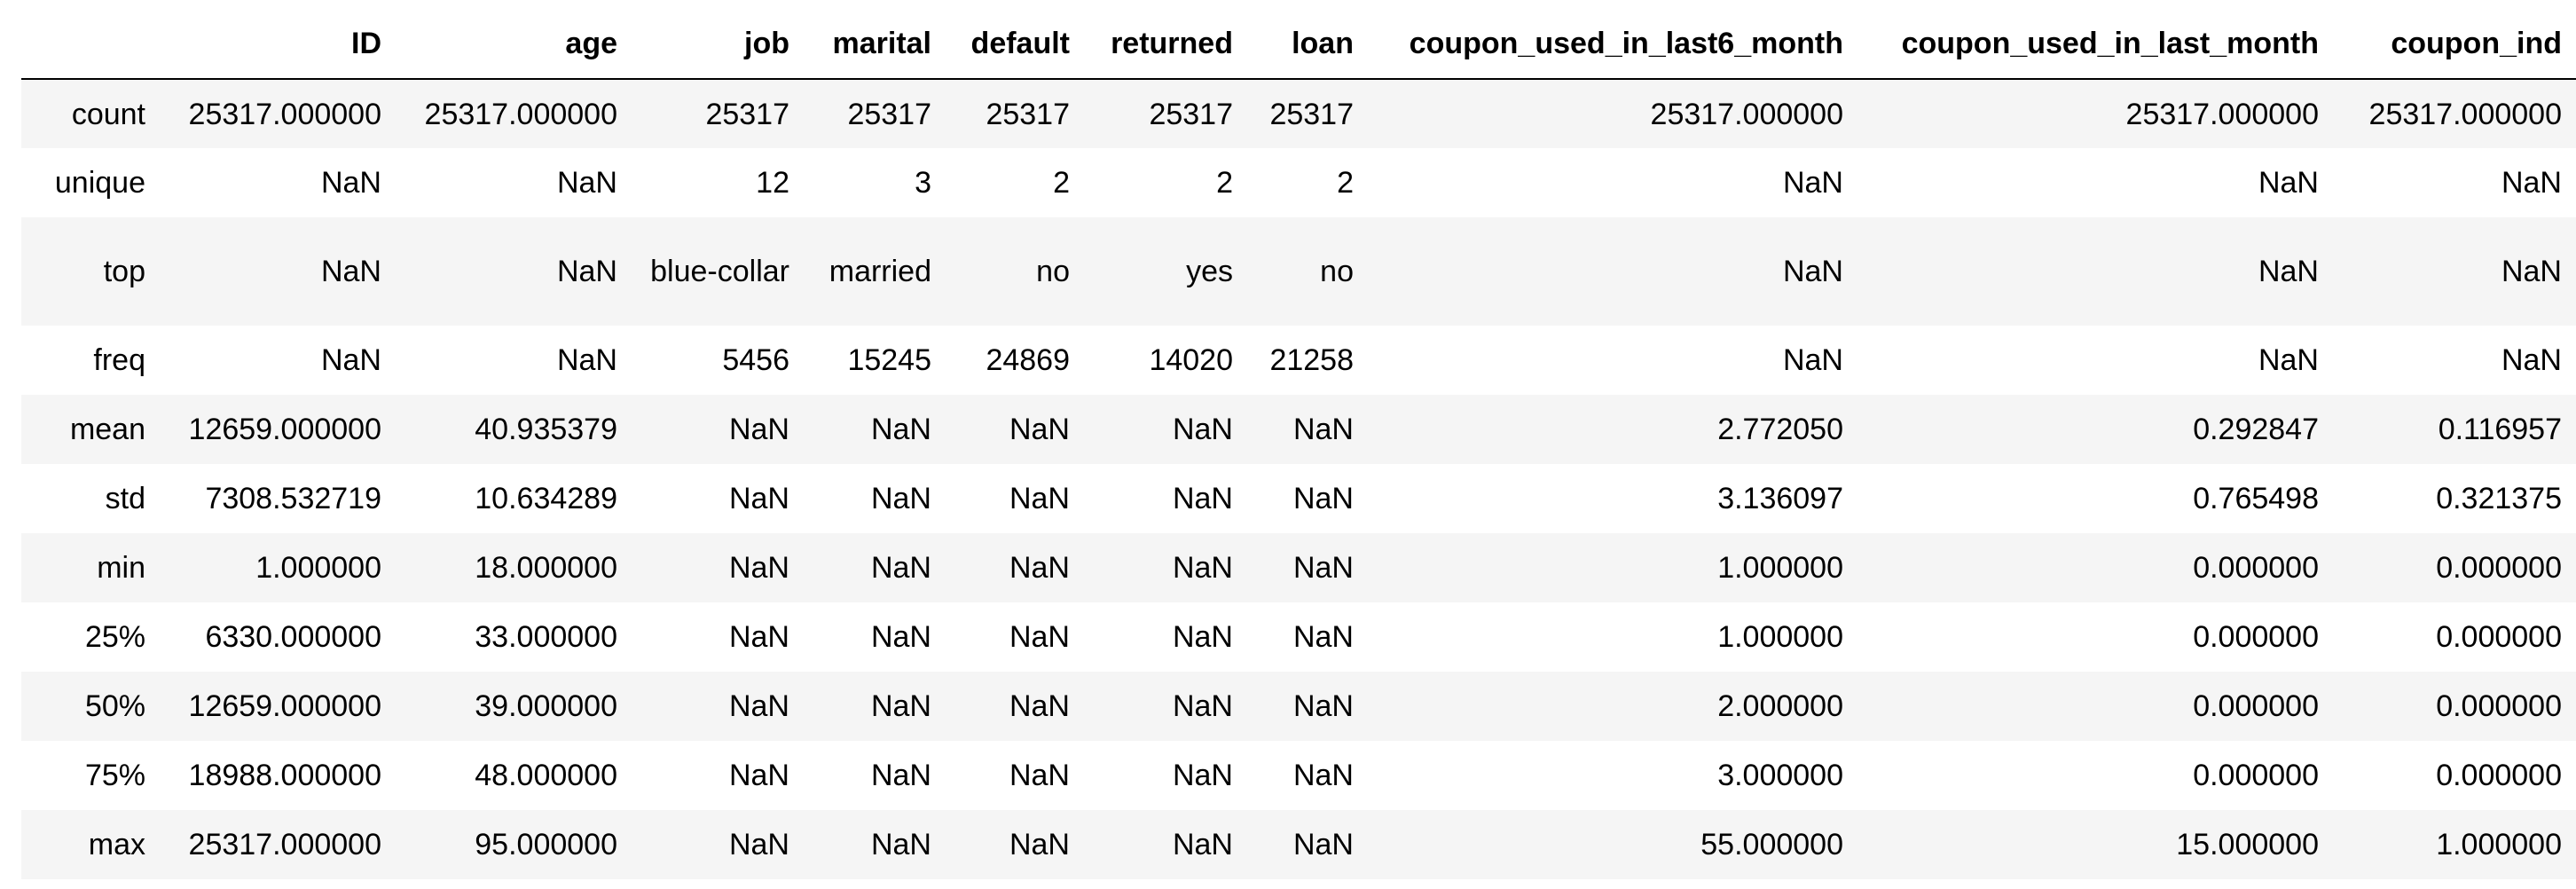 The width and height of the screenshot is (2576, 889). Describe the element at coordinates (2247, 844) in the screenshot. I see `table-cell: 15.000000` at that location.